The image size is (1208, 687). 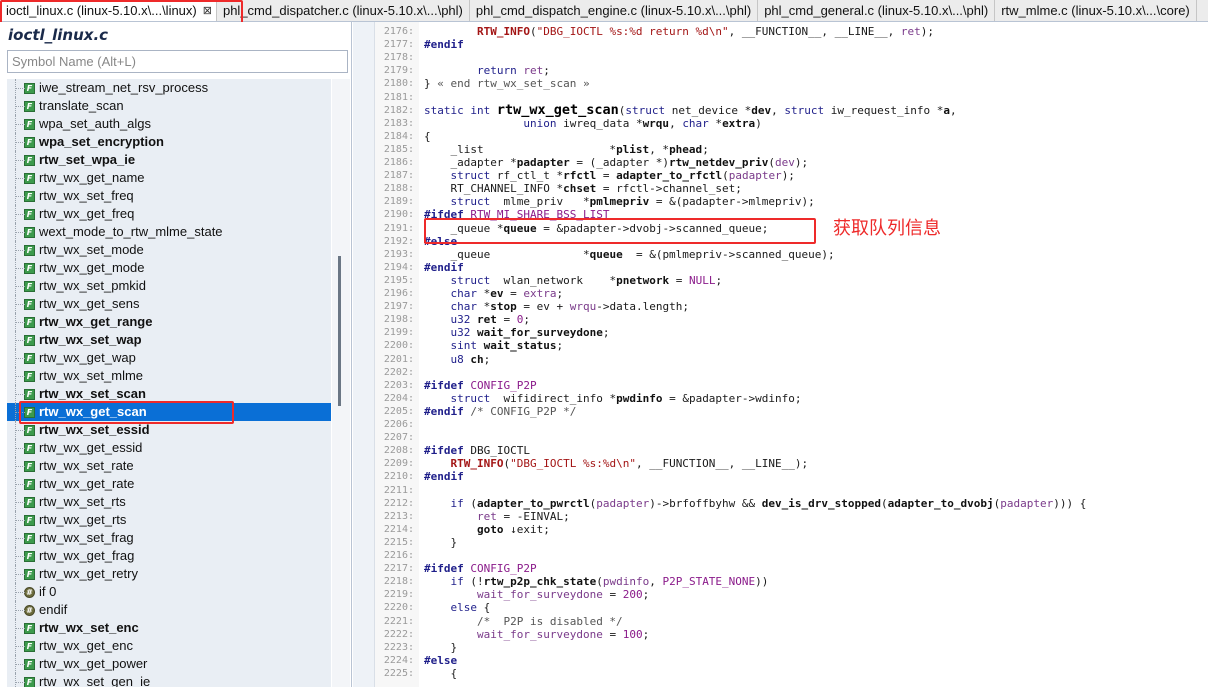 What do you see at coordinates (169, 628) in the screenshot?
I see `symbol-item: Frtw_wx_set_enc` at bounding box center [169, 628].